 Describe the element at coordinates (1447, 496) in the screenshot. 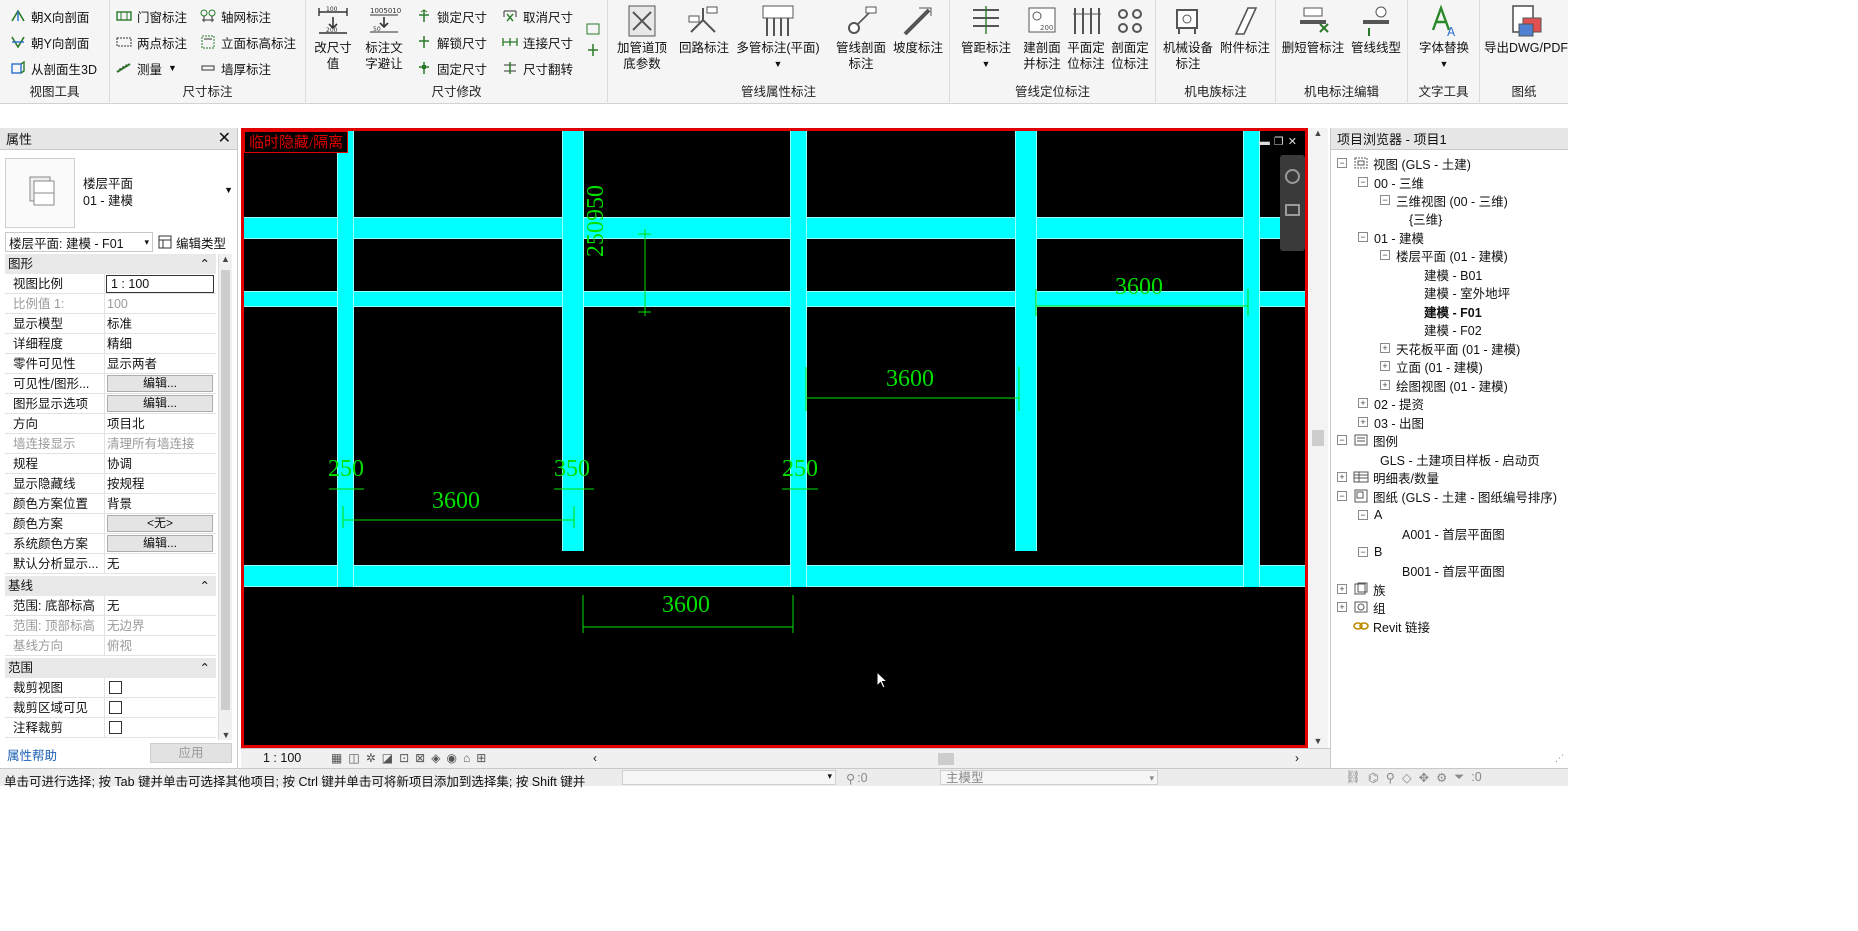

I see `tree-node: − 图纸 (GLS - 土建 - 图纸编号排序)` at that location.